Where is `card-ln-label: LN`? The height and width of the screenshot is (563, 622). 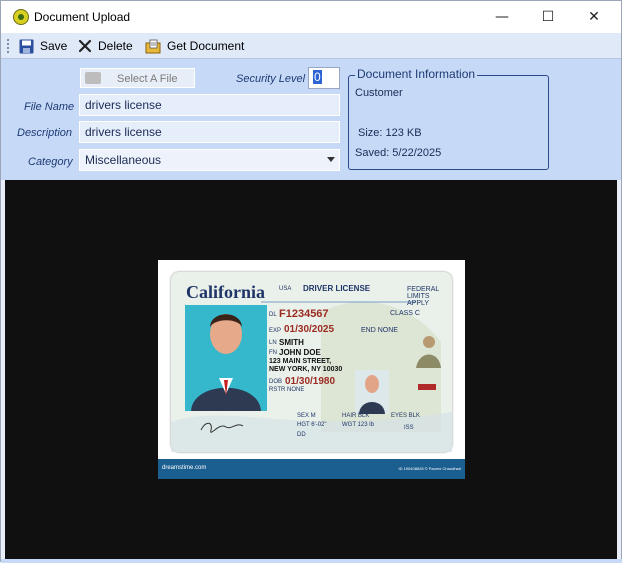
card-ln-label: LN is located at coordinates (273, 343).